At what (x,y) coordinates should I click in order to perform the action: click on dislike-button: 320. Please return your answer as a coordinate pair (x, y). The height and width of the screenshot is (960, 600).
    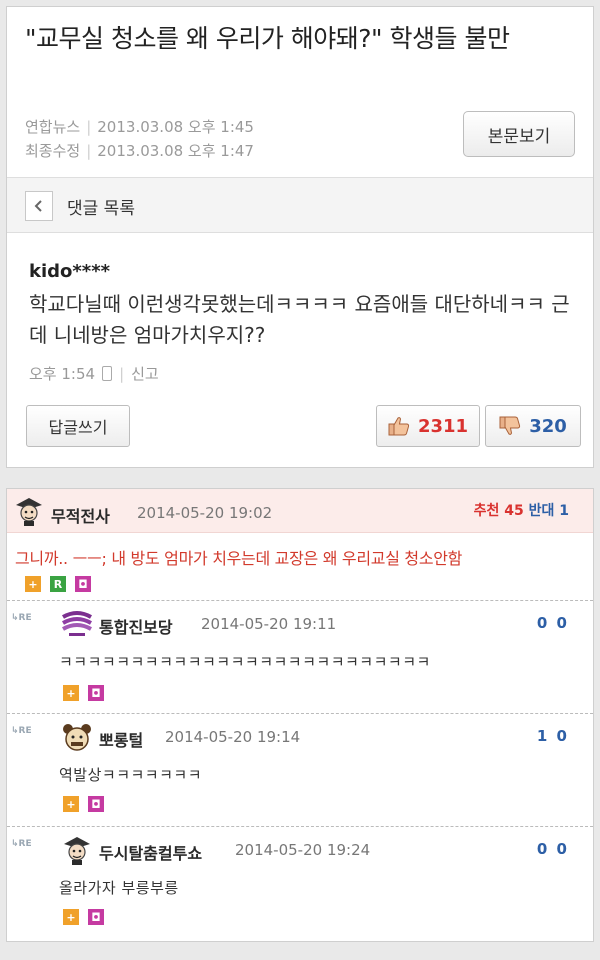
    Looking at the image, I should click on (533, 426).